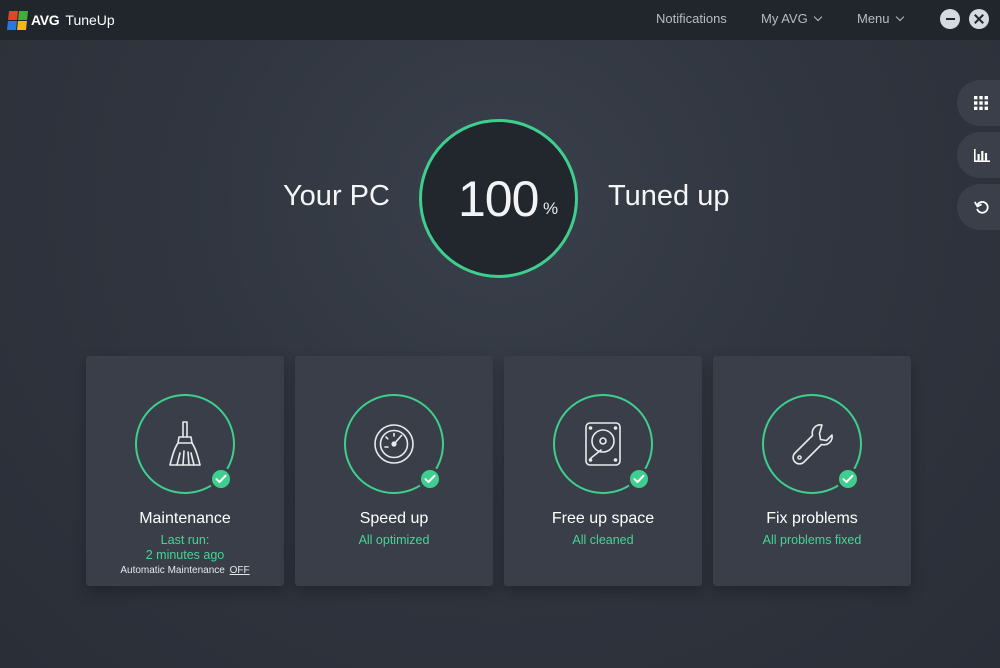 The width and height of the screenshot is (1000, 668). What do you see at coordinates (812, 444) in the screenshot?
I see `wrench-icon` at bounding box center [812, 444].